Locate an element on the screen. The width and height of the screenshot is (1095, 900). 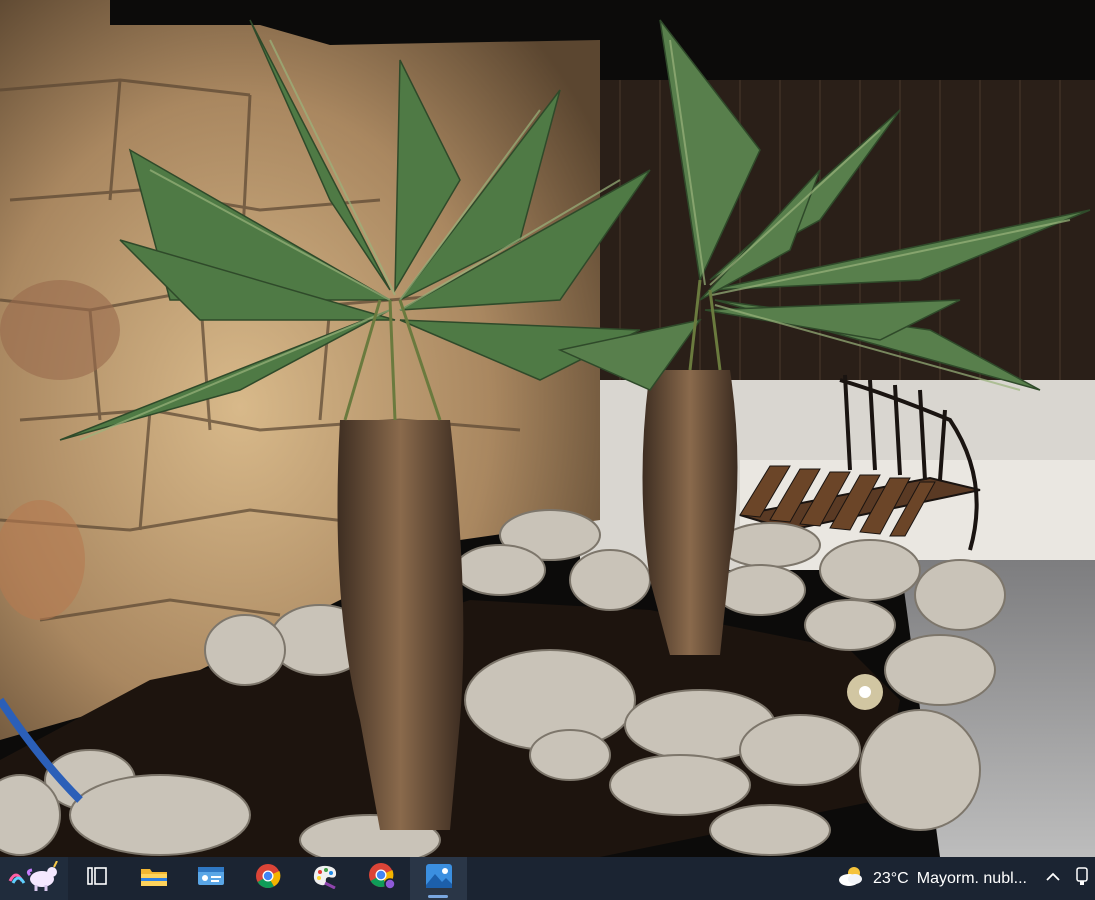
partly-cloudy-icon is located at coordinates (851, 878).